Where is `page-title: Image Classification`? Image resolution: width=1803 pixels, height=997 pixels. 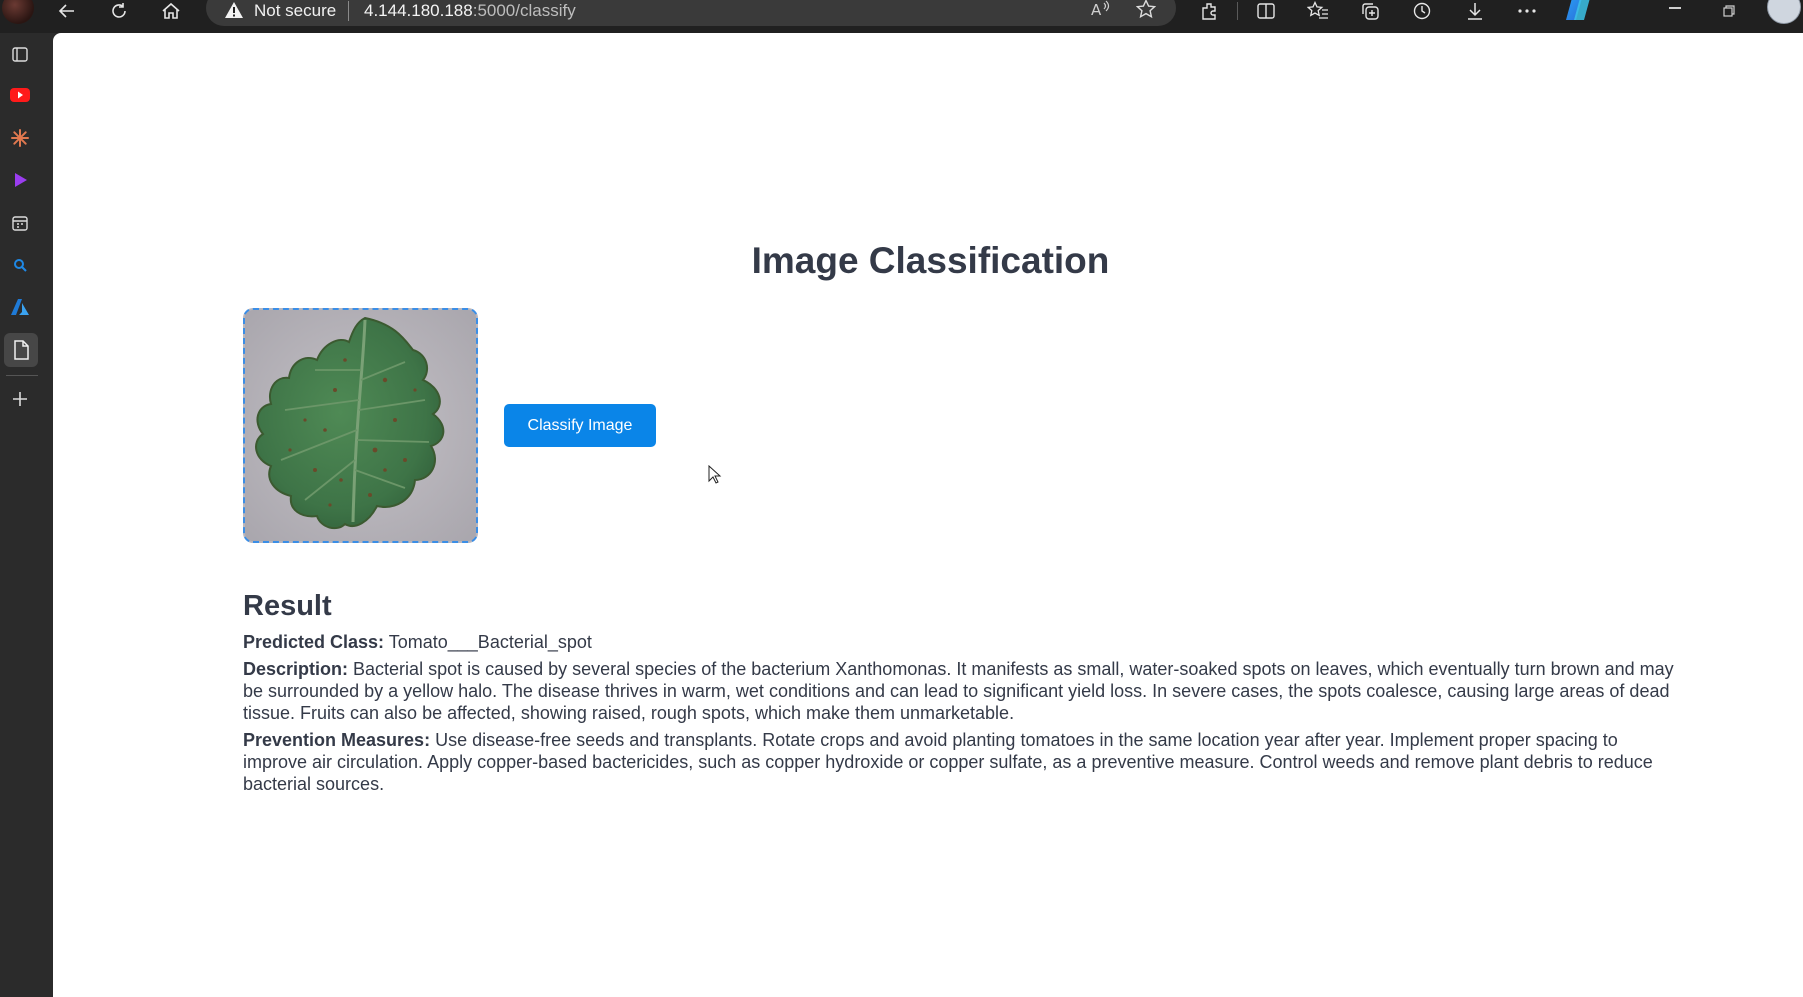 page-title: Image Classification is located at coordinates (930, 260).